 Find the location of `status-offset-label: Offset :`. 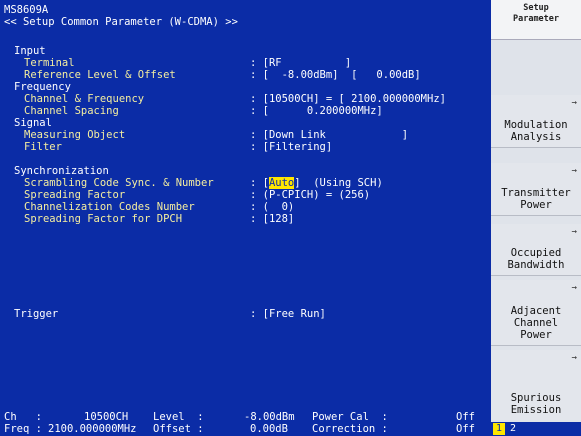

status-offset-label: Offset : is located at coordinates (178, 429).